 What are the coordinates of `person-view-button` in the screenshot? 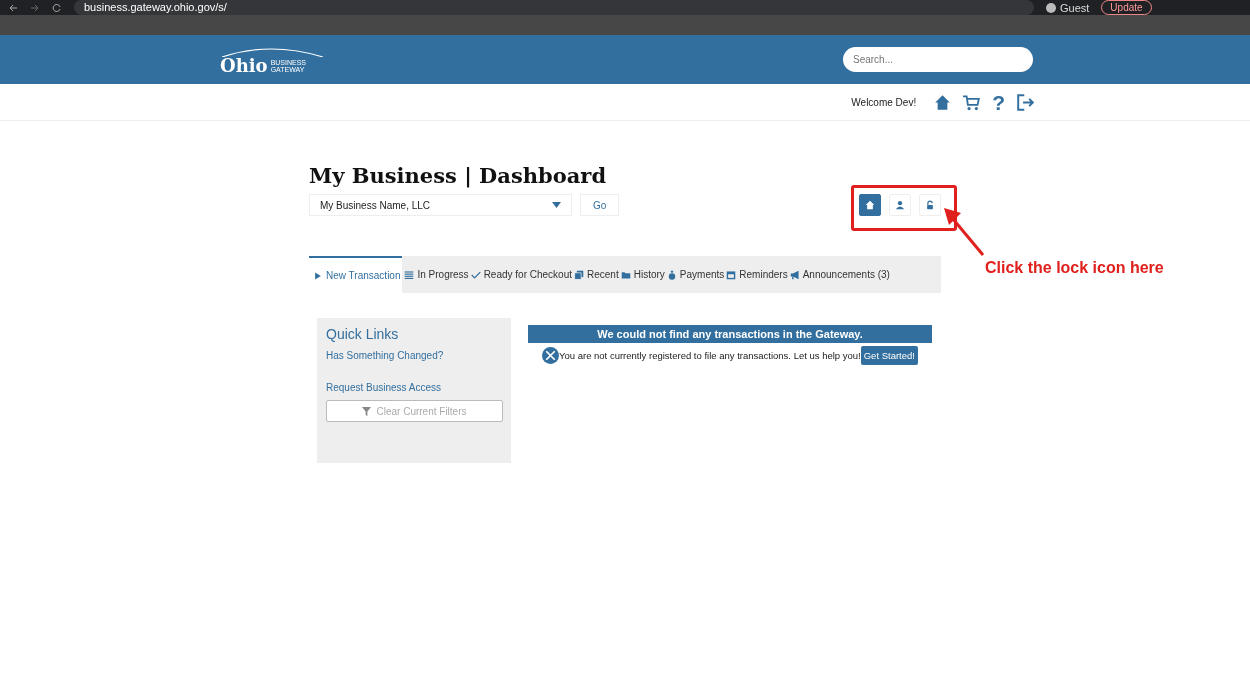 It's located at (900, 205).